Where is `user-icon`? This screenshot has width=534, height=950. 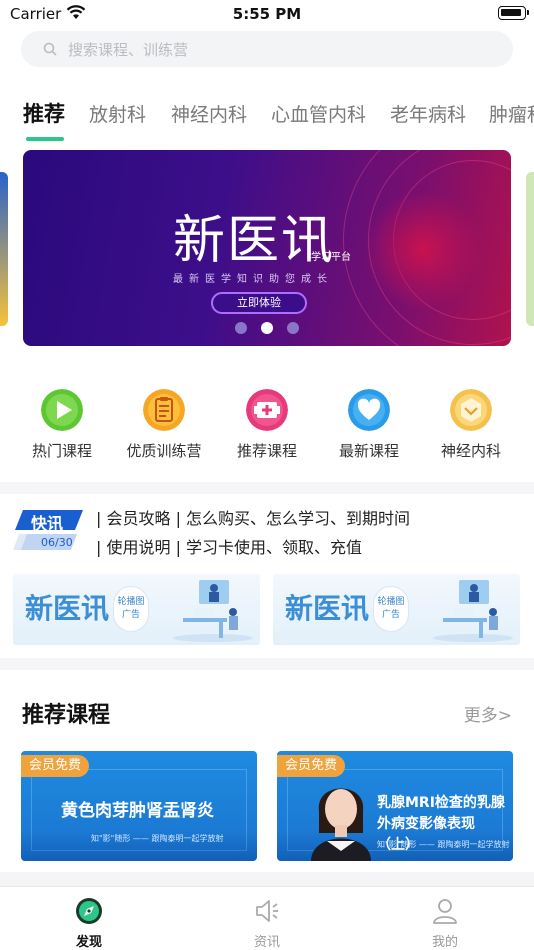 user-icon is located at coordinates (445, 911).